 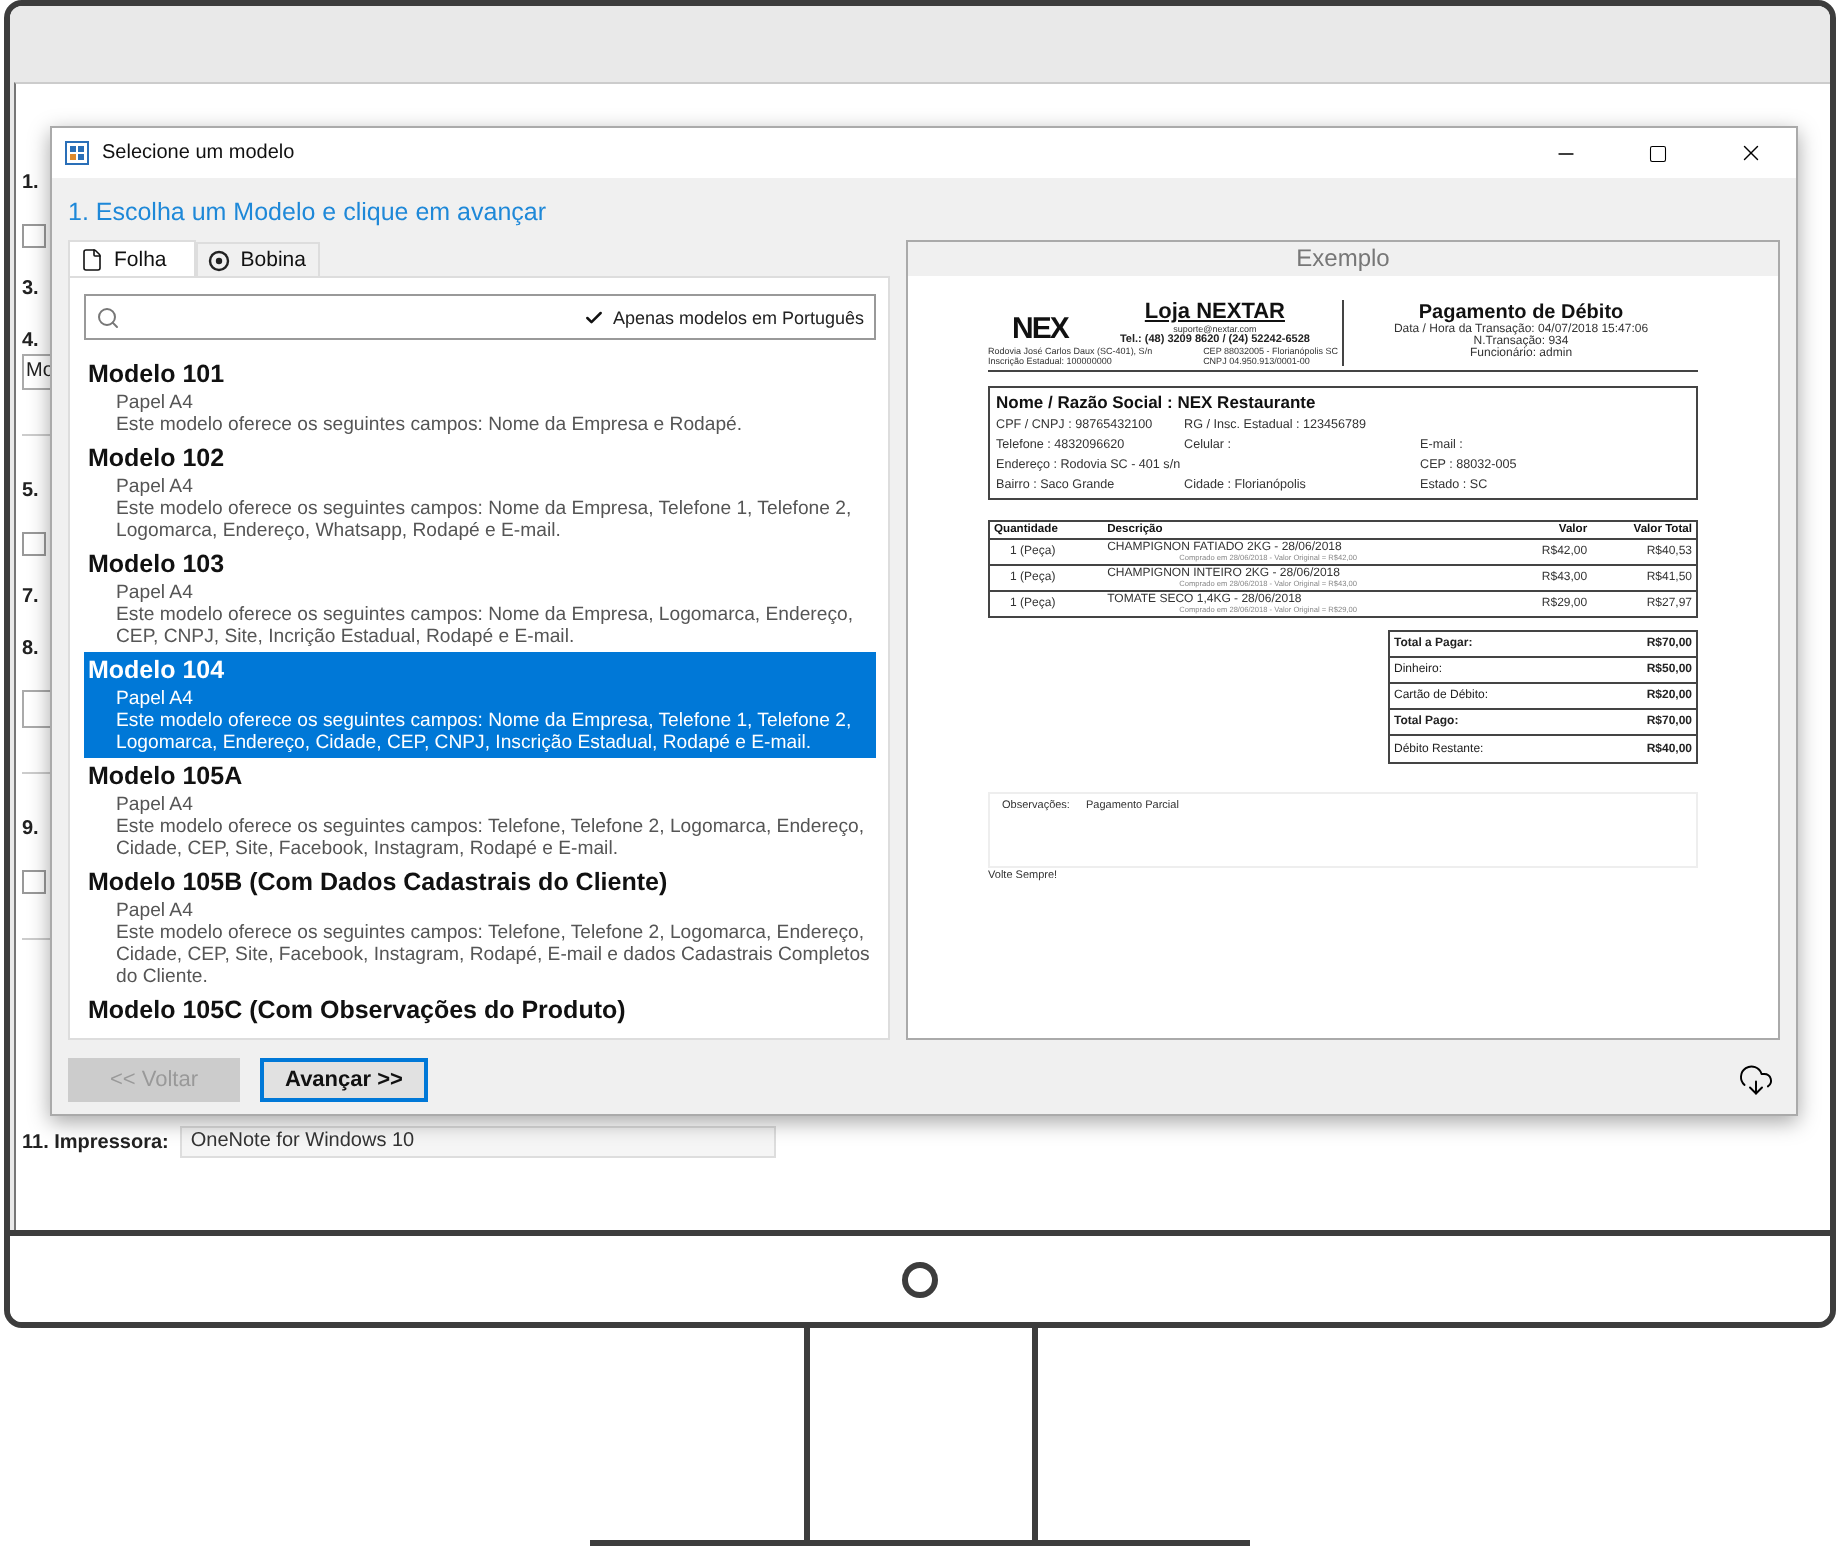 What do you see at coordinates (95, 1142) in the screenshot?
I see `form-label: 11. Impressora:` at bounding box center [95, 1142].